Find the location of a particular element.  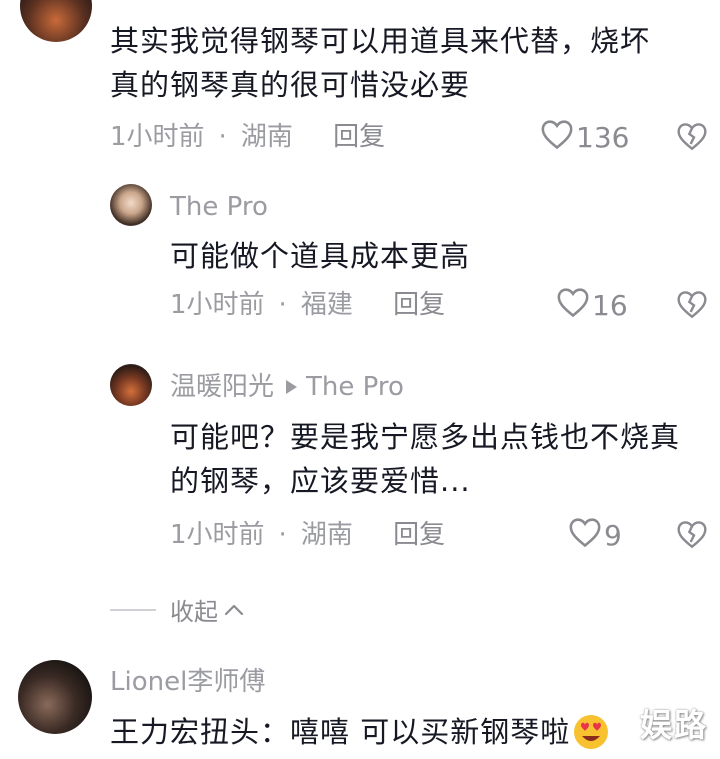

comment-text: 王力宏扭头：嘻嘻 可以买新钢琴啦 is located at coordinates (360, 732).